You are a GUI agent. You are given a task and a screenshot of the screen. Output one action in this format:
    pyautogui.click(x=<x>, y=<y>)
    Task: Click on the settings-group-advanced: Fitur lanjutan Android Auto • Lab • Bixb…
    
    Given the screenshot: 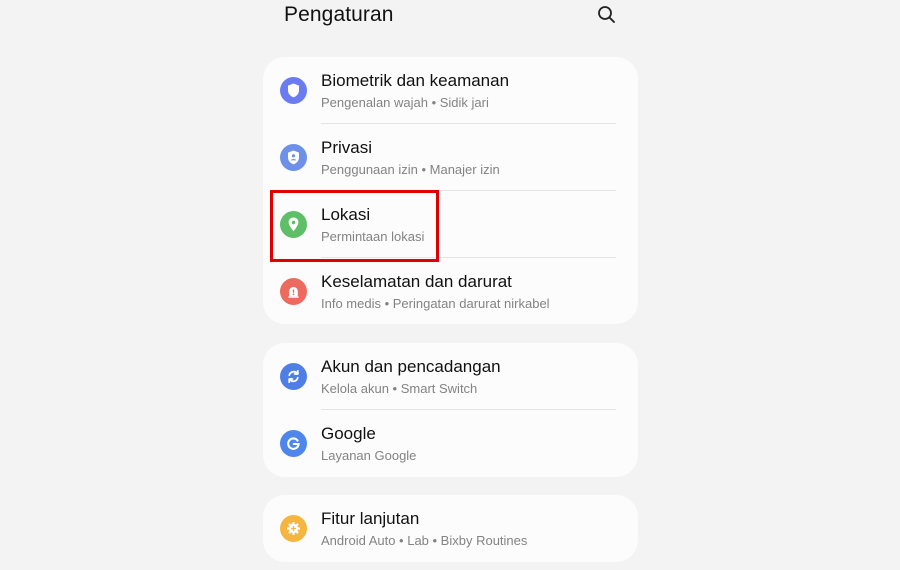 What is the action you would take?
    pyautogui.click(x=450, y=528)
    